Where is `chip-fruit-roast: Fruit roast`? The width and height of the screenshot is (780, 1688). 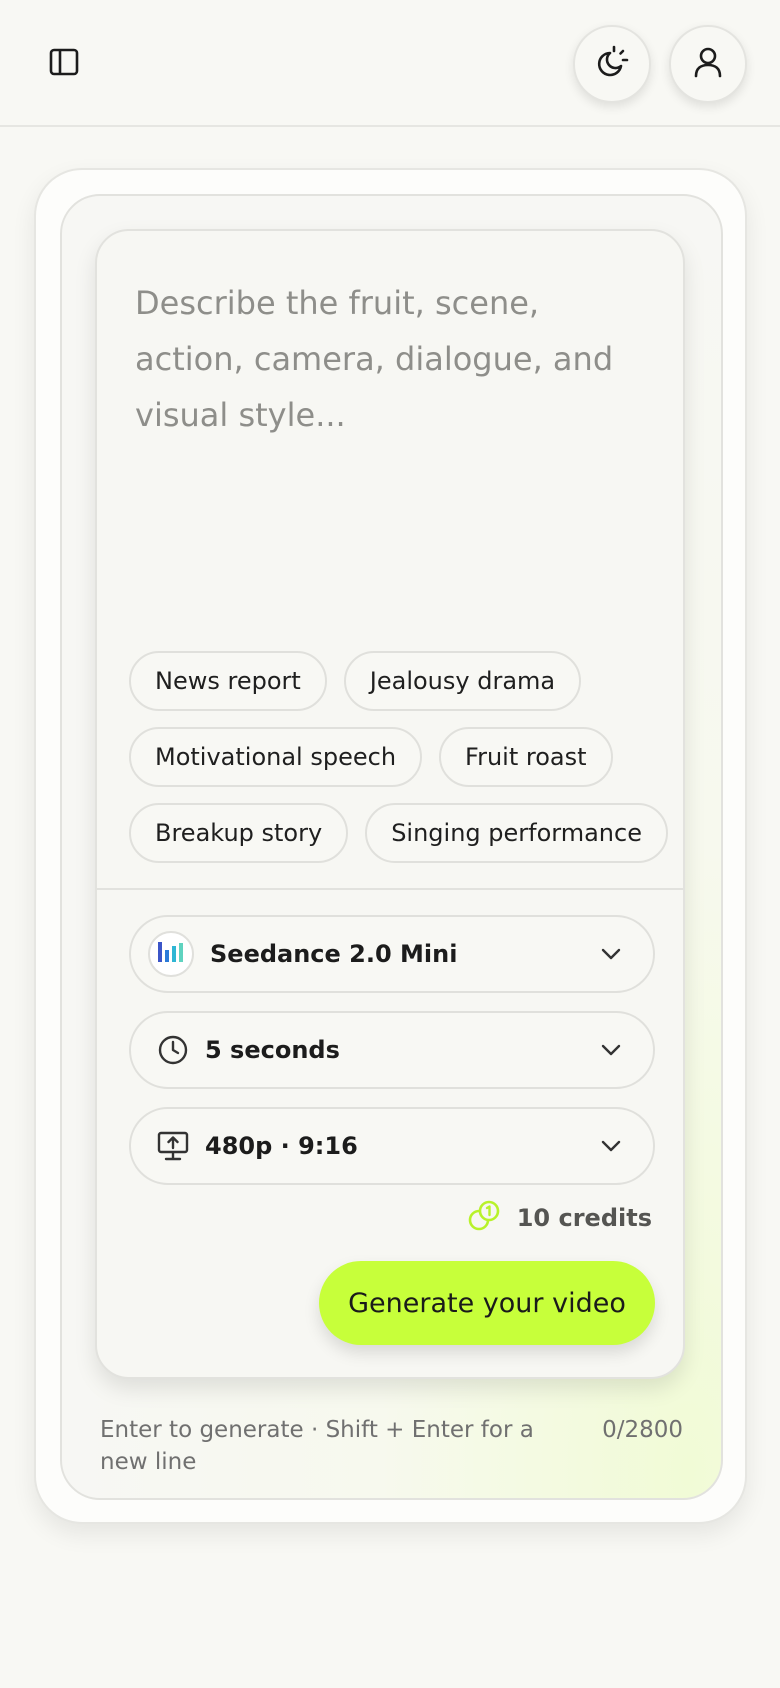
chip-fruit-roast: Fruit roast is located at coordinates (526, 757).